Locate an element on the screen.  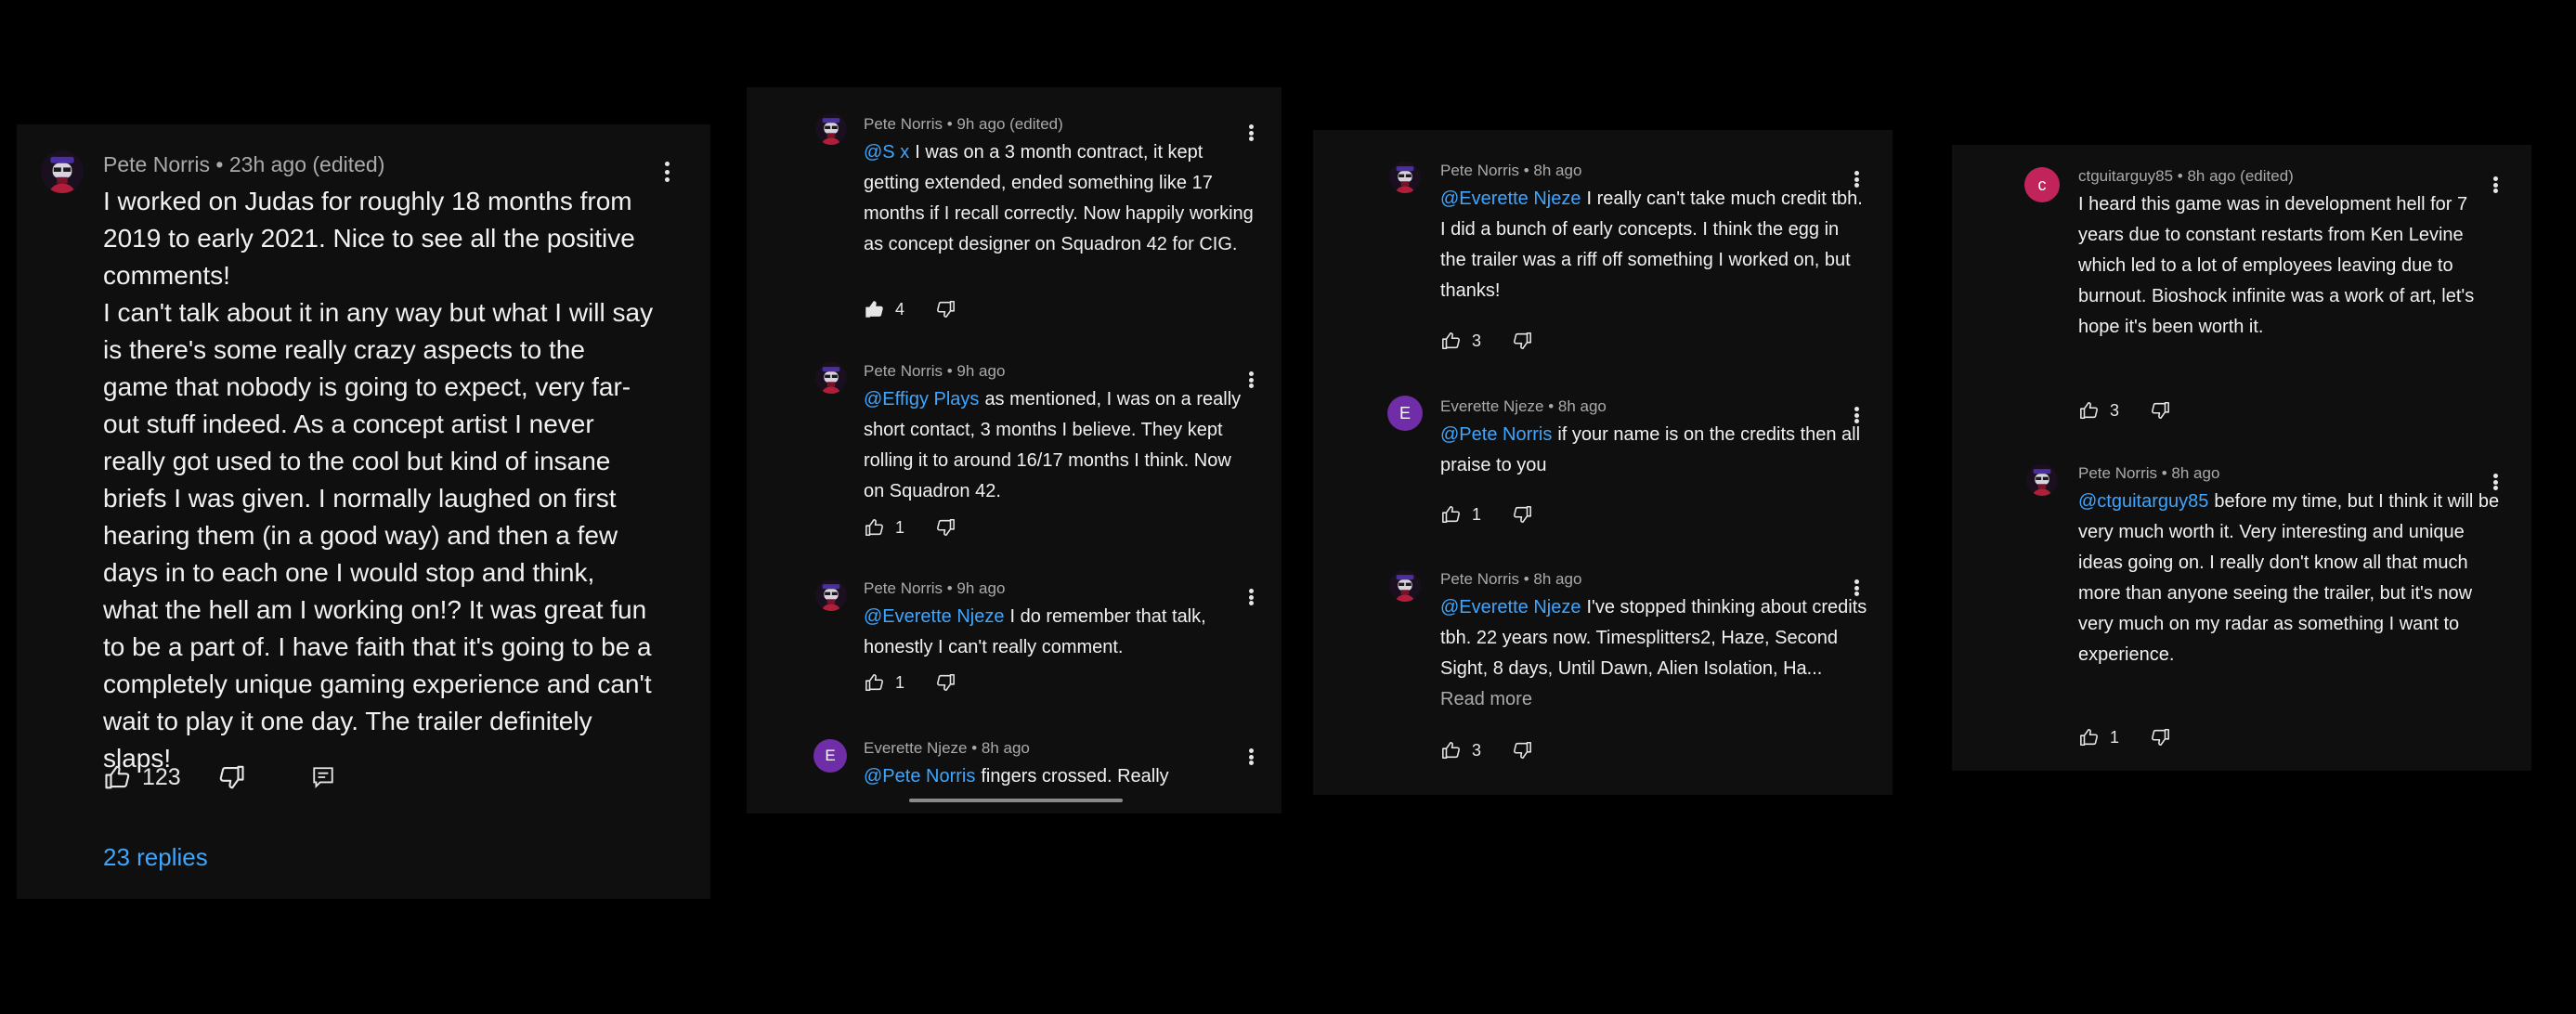
comment-meta: Pete Norris • 23h ago (edited) is located at coordinates (244, 164).